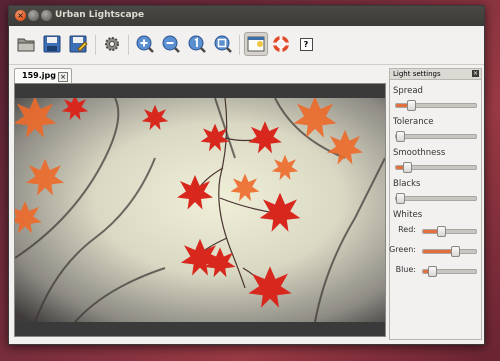 The width and height of the screenshot is (500, 361). I want to click on about-button: ?, so click(306, 44).